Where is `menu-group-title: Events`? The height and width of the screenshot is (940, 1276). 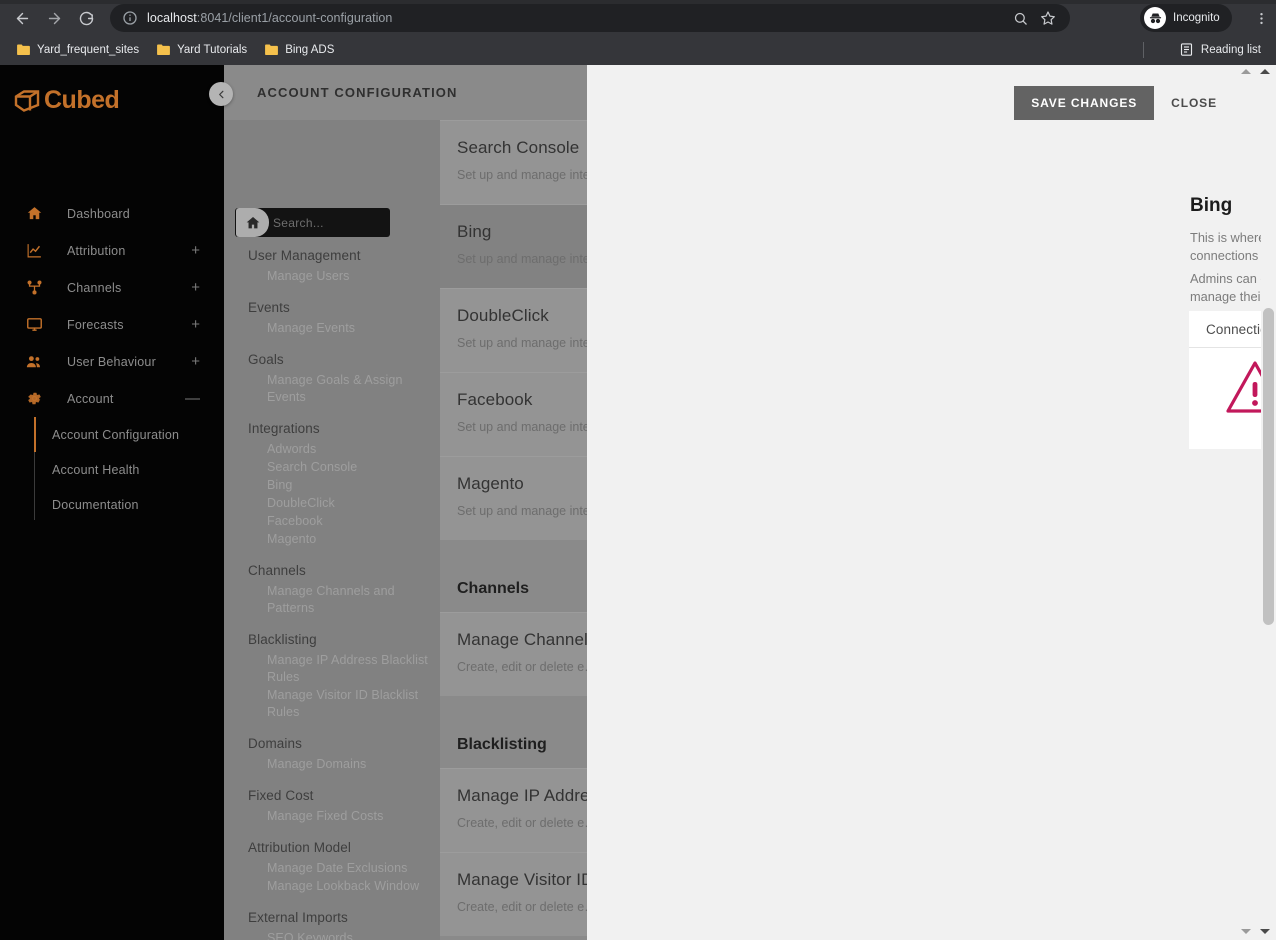
menu-group-title: Events is located at coordinates (339, 308).